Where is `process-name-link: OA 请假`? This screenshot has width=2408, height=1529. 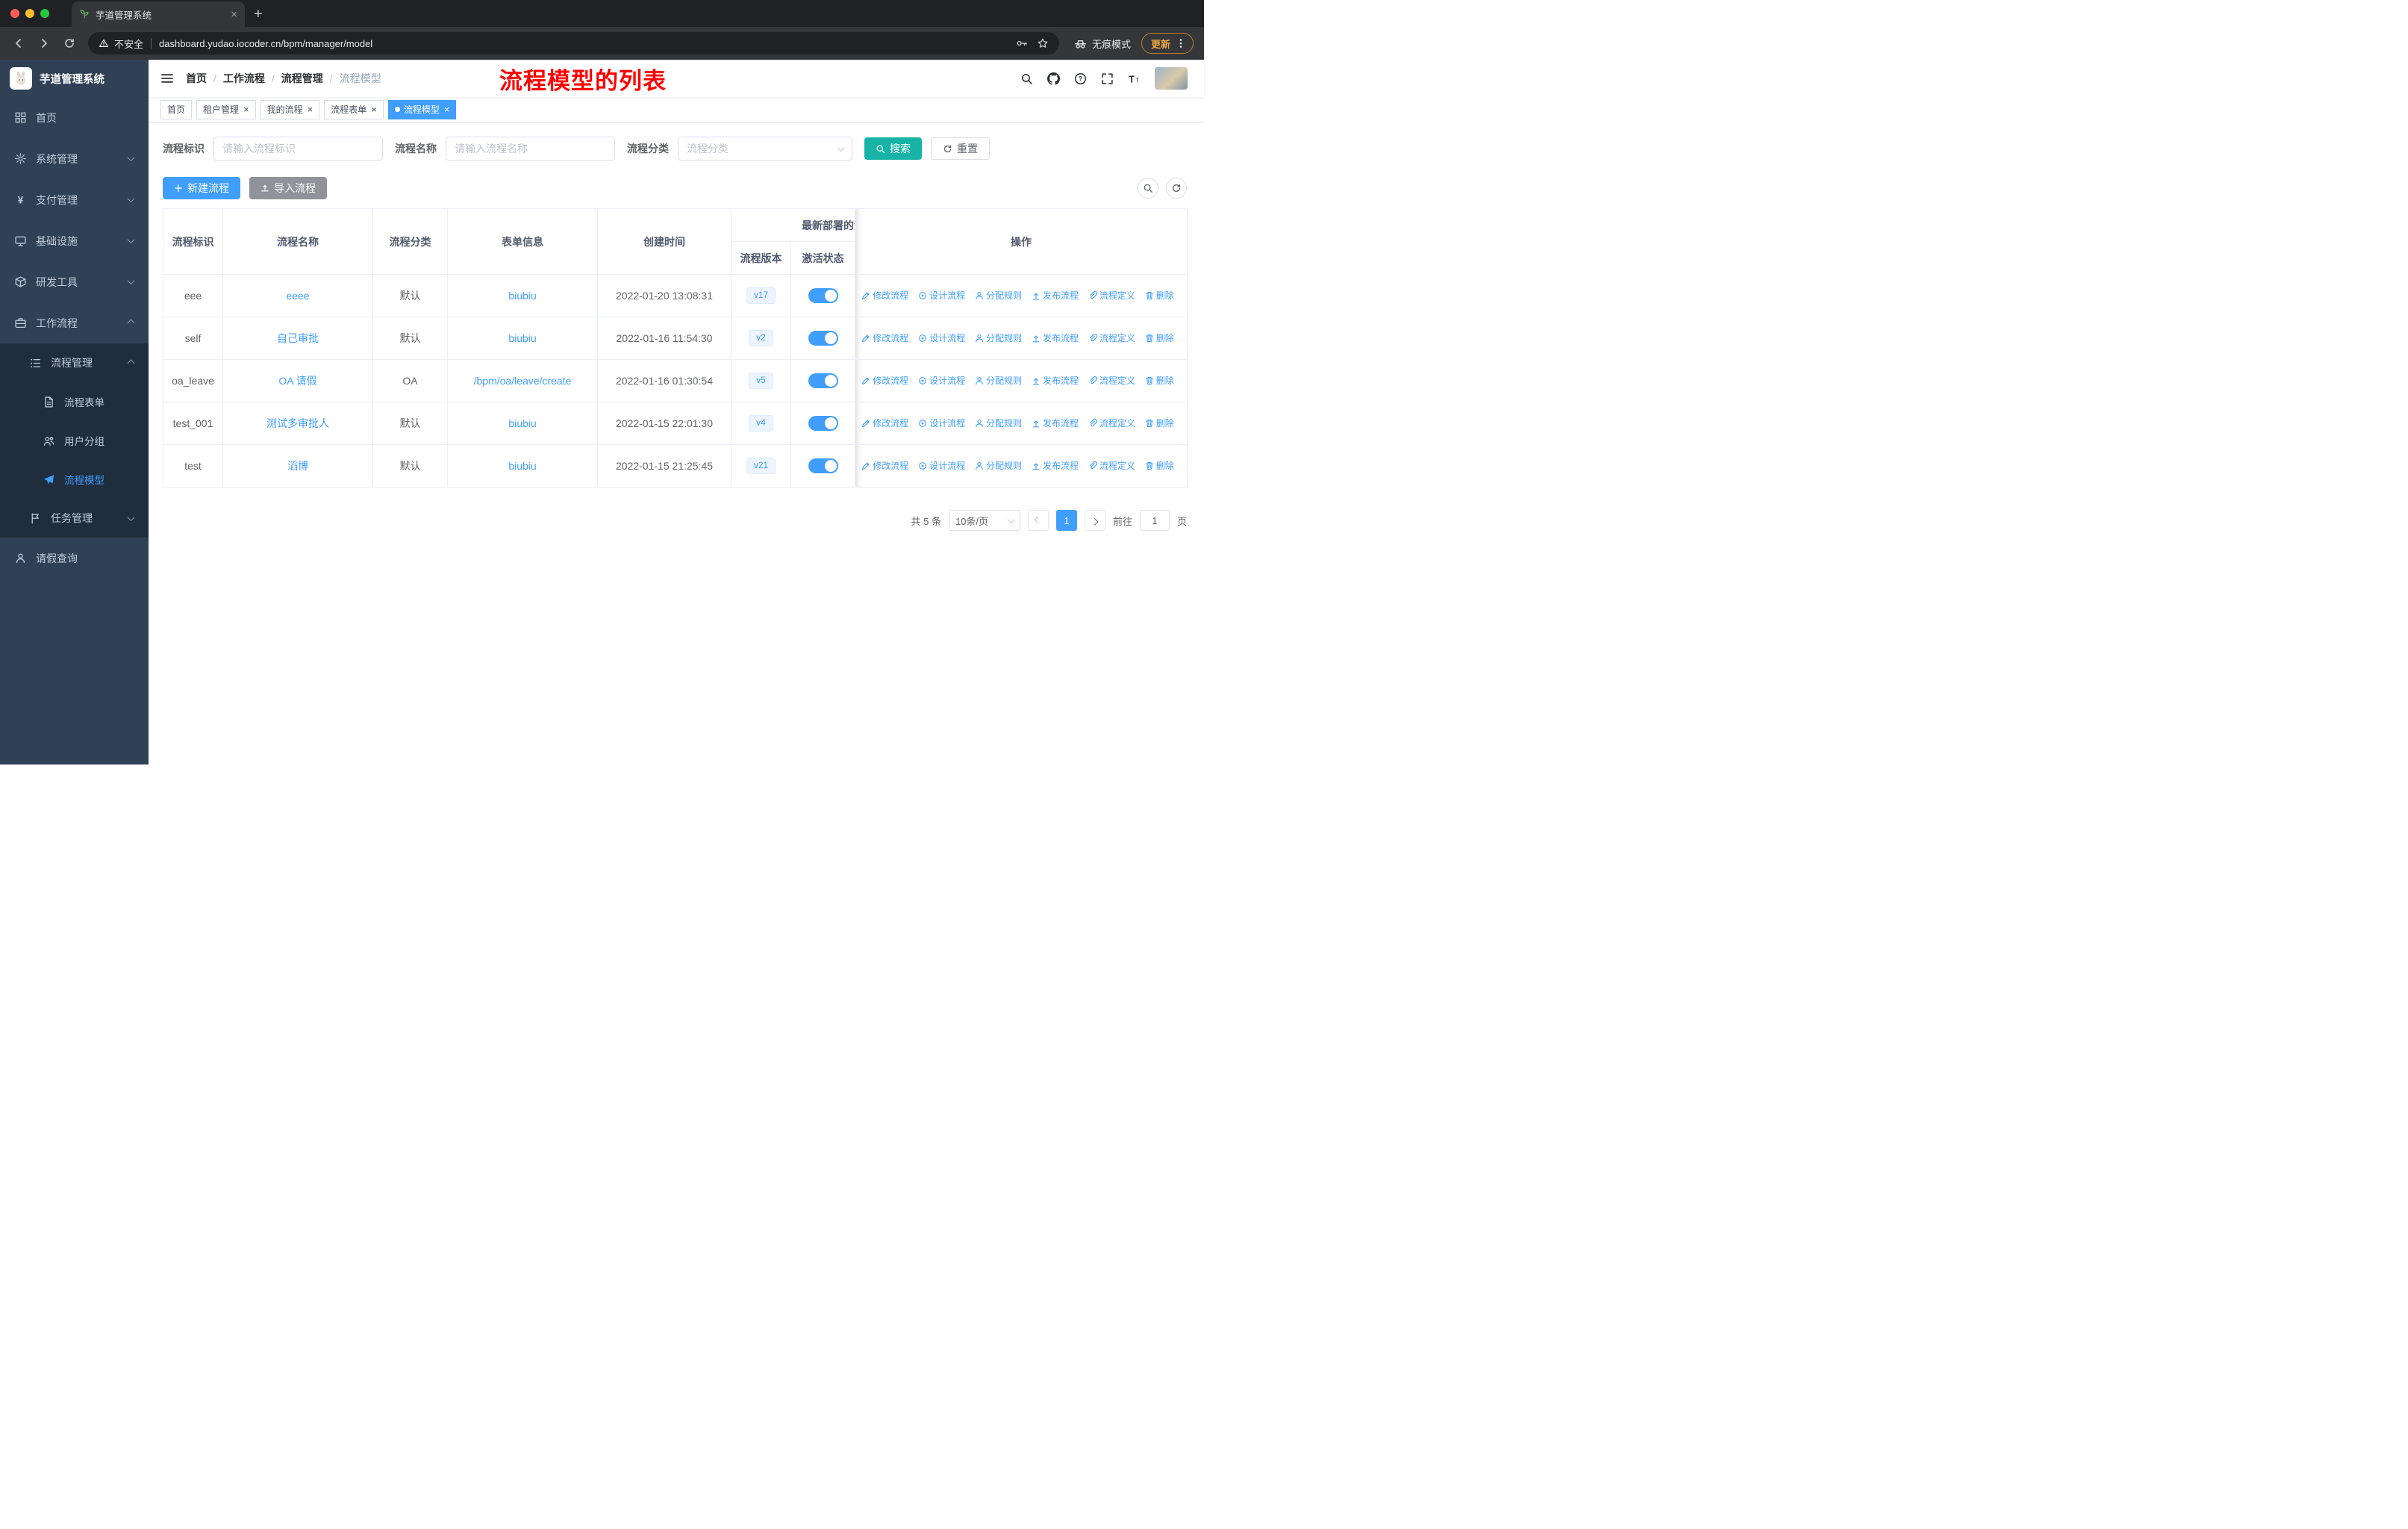 process-name-link: OA 请假 is located at coordinates (297, 381).